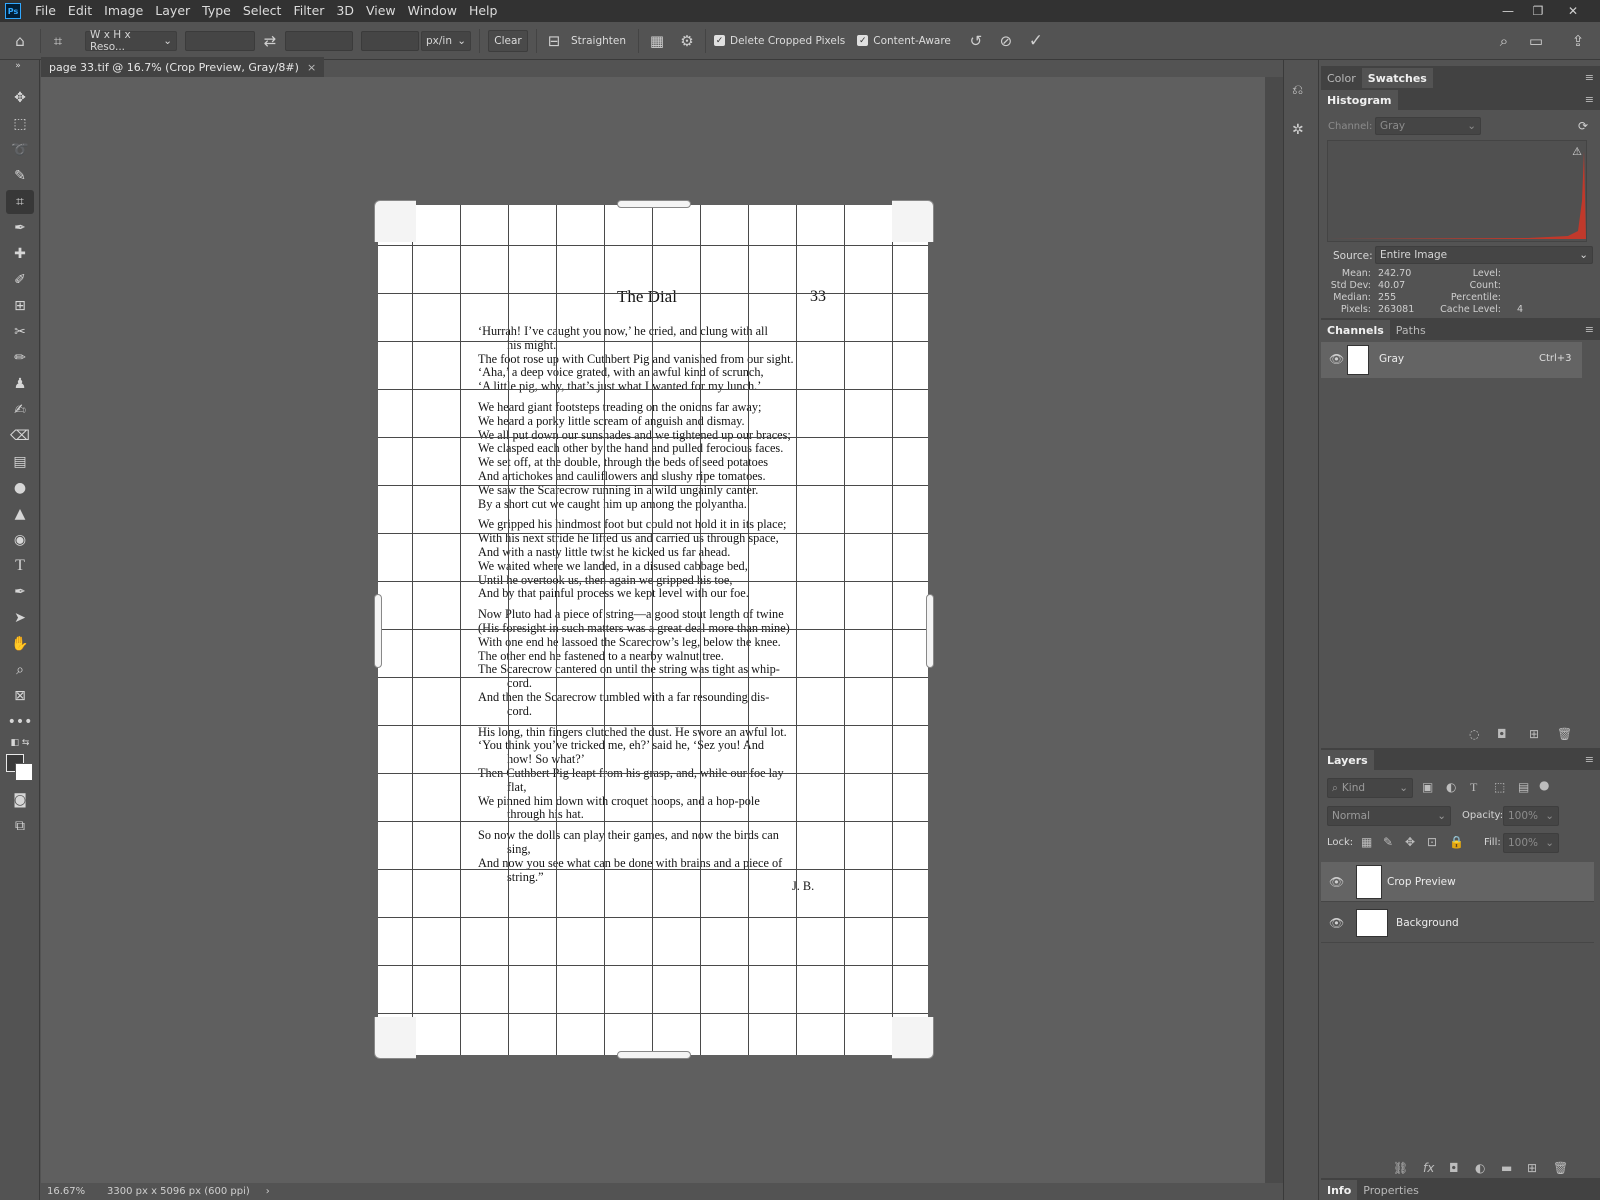 Image resolution: width=1600 pixels, height=1200 pixels. I want to click on tab-paths: Paths, so click(1411, 330).